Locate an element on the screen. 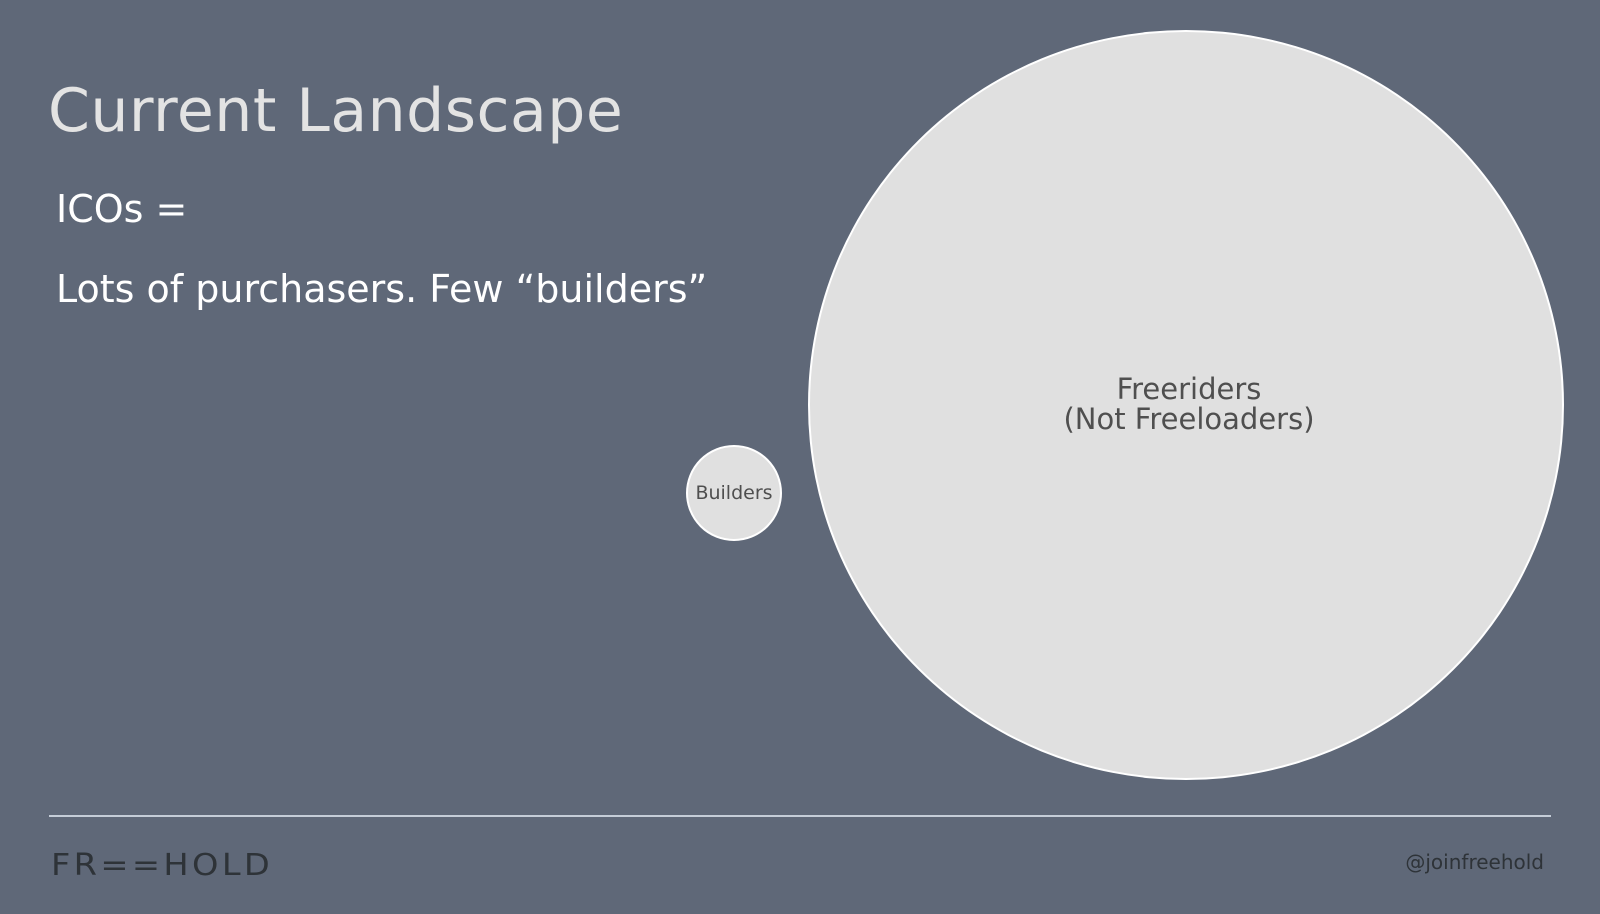 Image resolution: width=1600 pixels, height=914 pixels. bullet-icos: ICOs = is located at coordinates (122, 209).